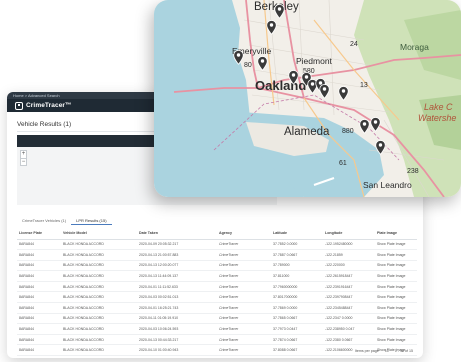 The width and height of the screenshot is (461, 362). Describe the element at coordinates (384, 351) in the screenshot. I see `pagination: Items per page 10 1 - 10 of 15` at that location.